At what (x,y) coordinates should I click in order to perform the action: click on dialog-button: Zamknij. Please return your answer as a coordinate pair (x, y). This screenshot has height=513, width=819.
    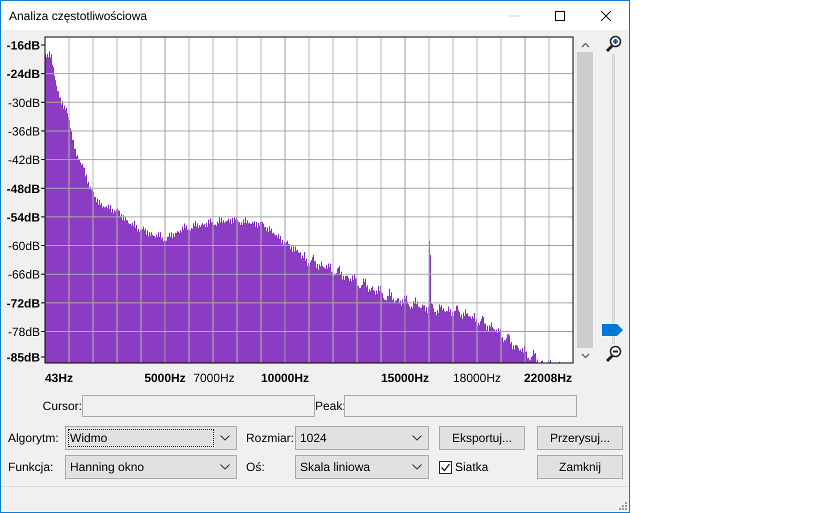
    Looking at the image, I should click on (580, 467).